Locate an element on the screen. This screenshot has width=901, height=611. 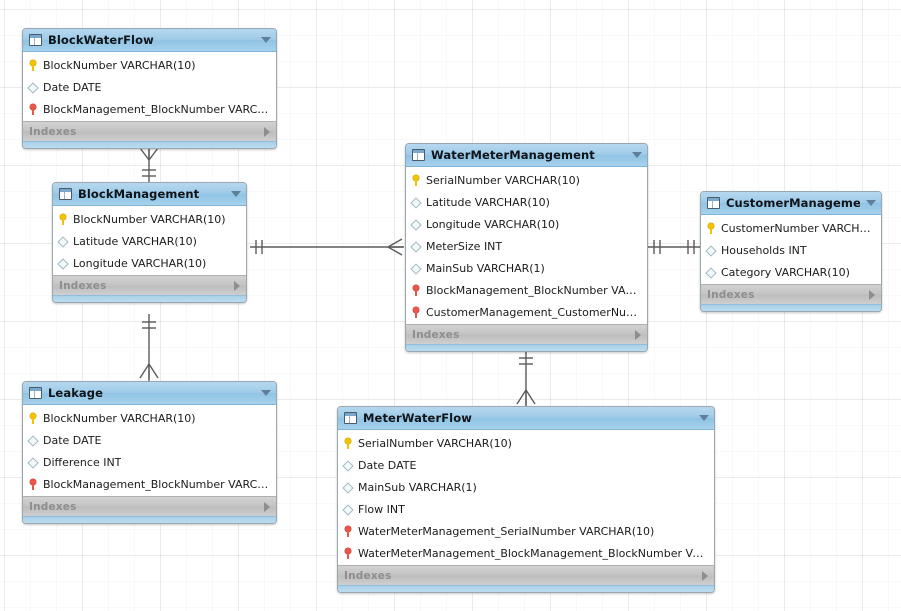
table-header-watermetermanagement: WaterMeterManagement is located at coordinates (526, 155).